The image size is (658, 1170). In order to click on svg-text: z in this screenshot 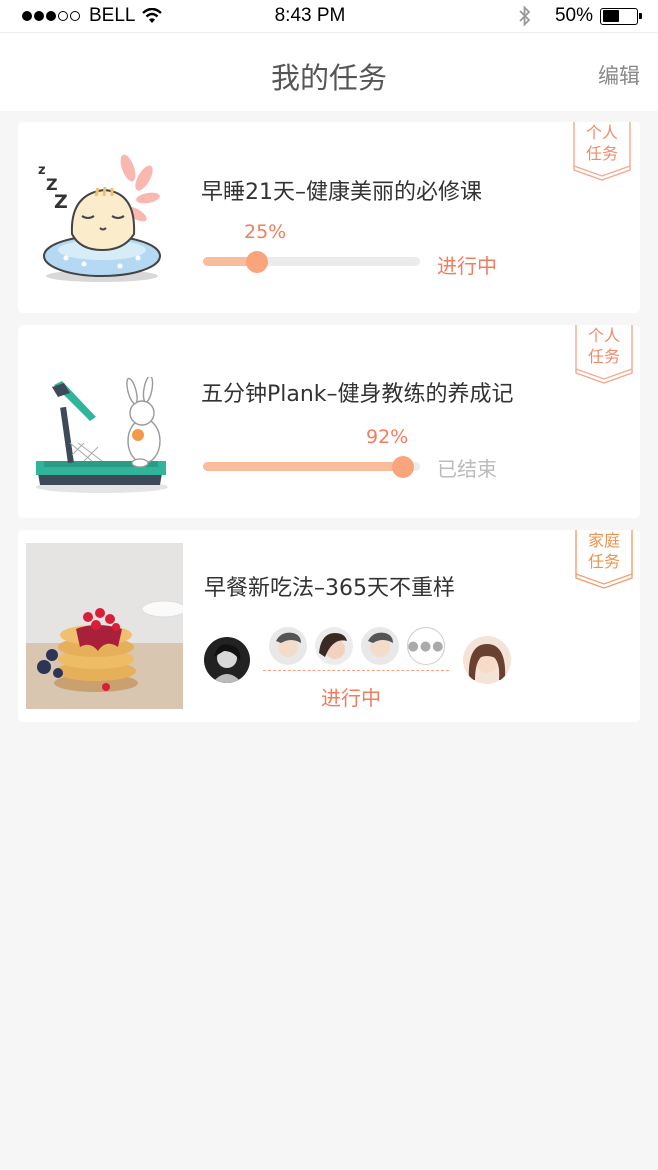, I will do `click(42, 170)`.